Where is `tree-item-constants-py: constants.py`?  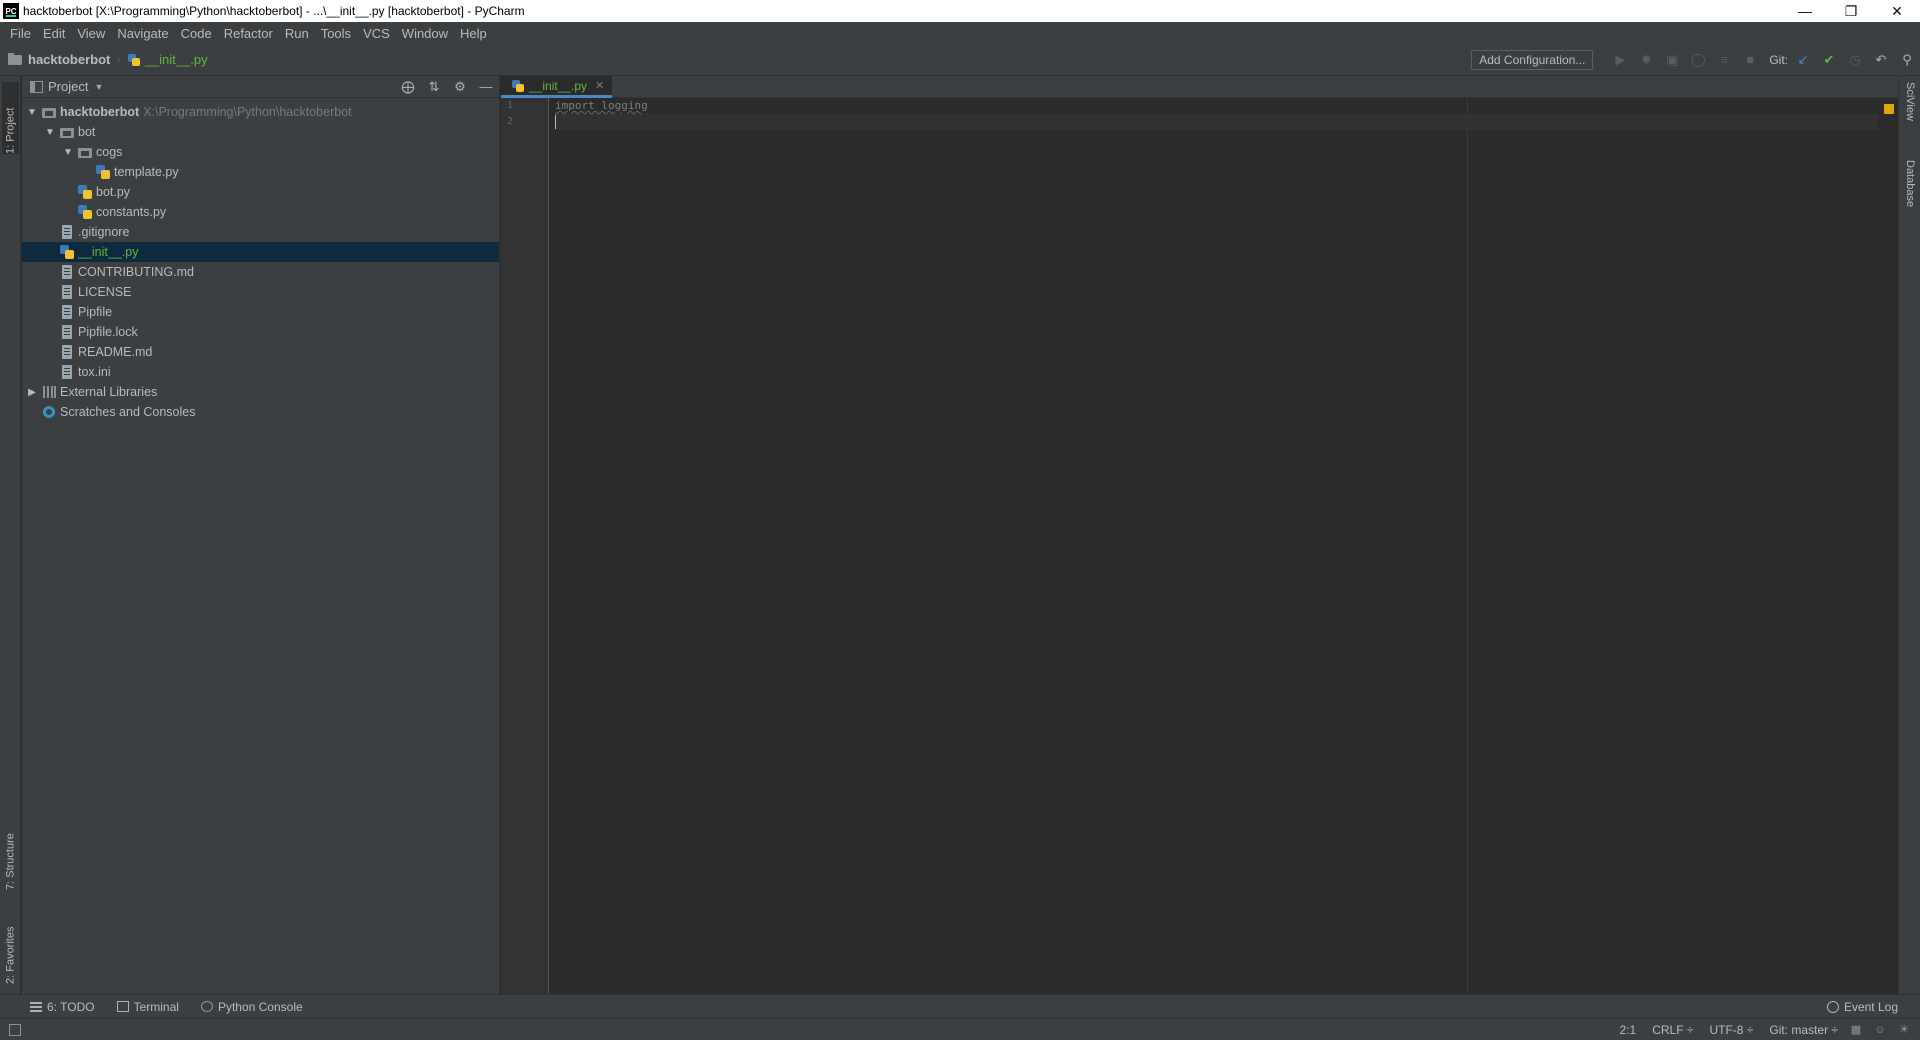
tree-item-constants-py: constants.py is located at coordinates (260, 212).